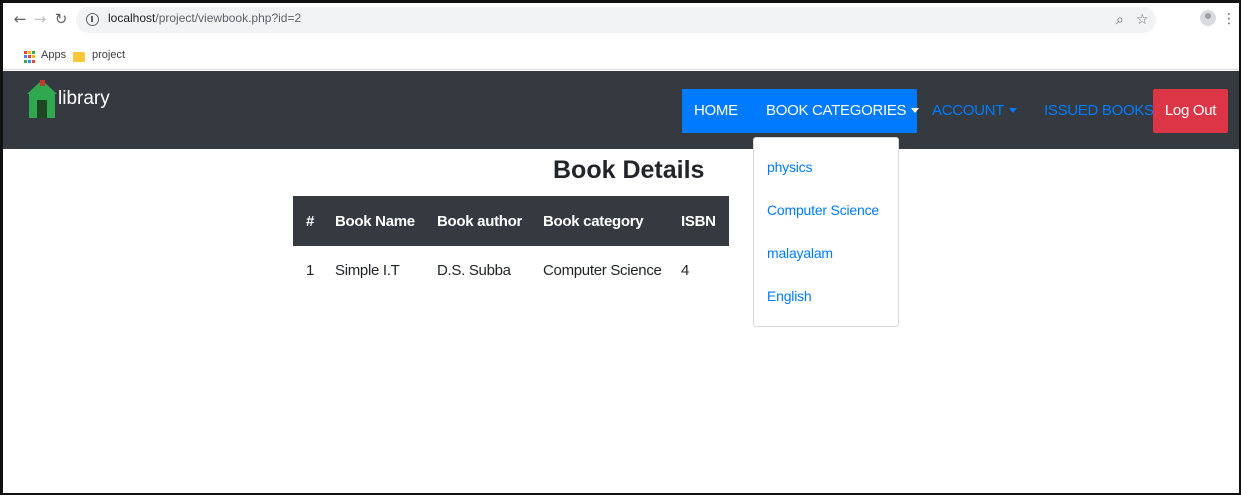 The image size is (1241, 495). Describe the element at coordinates (310, 221) in the screenshot. I see `table-header-number: #` at that location.